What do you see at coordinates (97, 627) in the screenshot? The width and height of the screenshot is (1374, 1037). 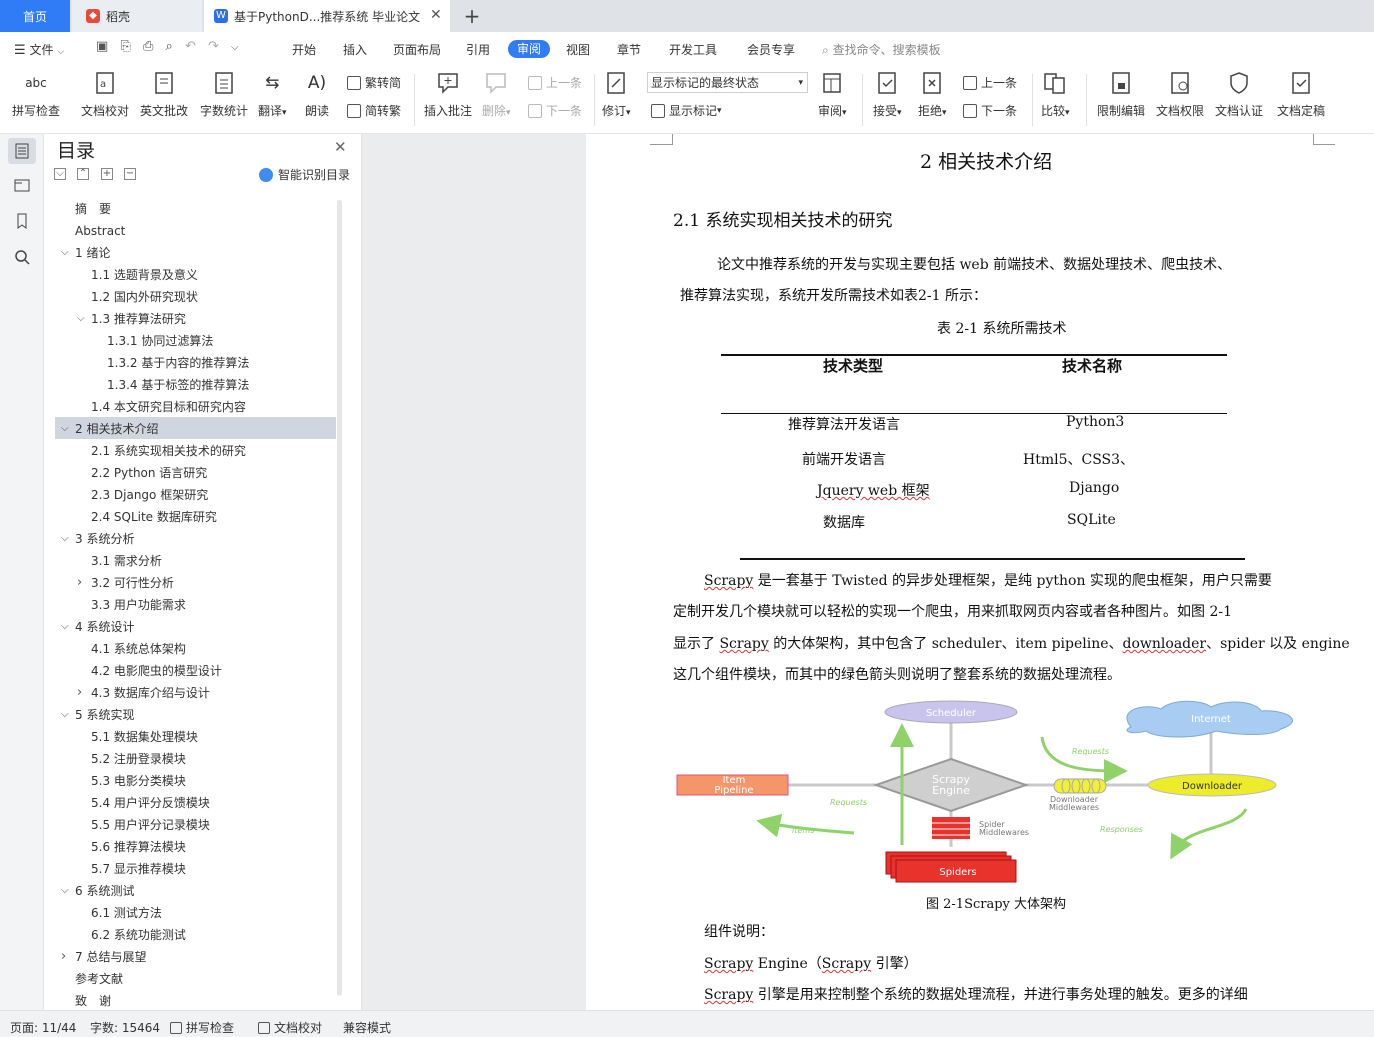 I see `toc-item: ⌵ 4 系统设计` at bounding box center [97, 627].